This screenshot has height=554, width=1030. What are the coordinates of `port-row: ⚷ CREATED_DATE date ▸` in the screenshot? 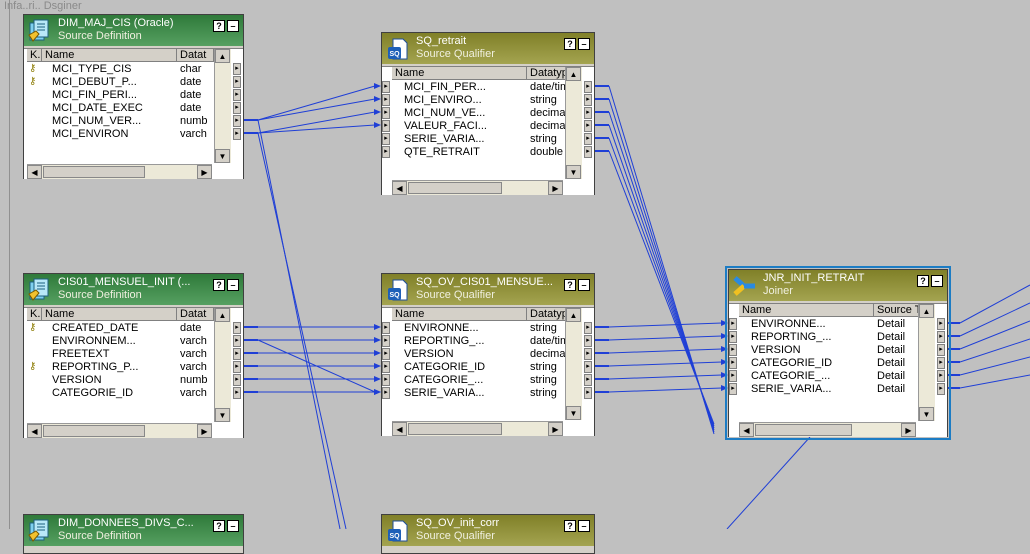 It's located at (133, 328).